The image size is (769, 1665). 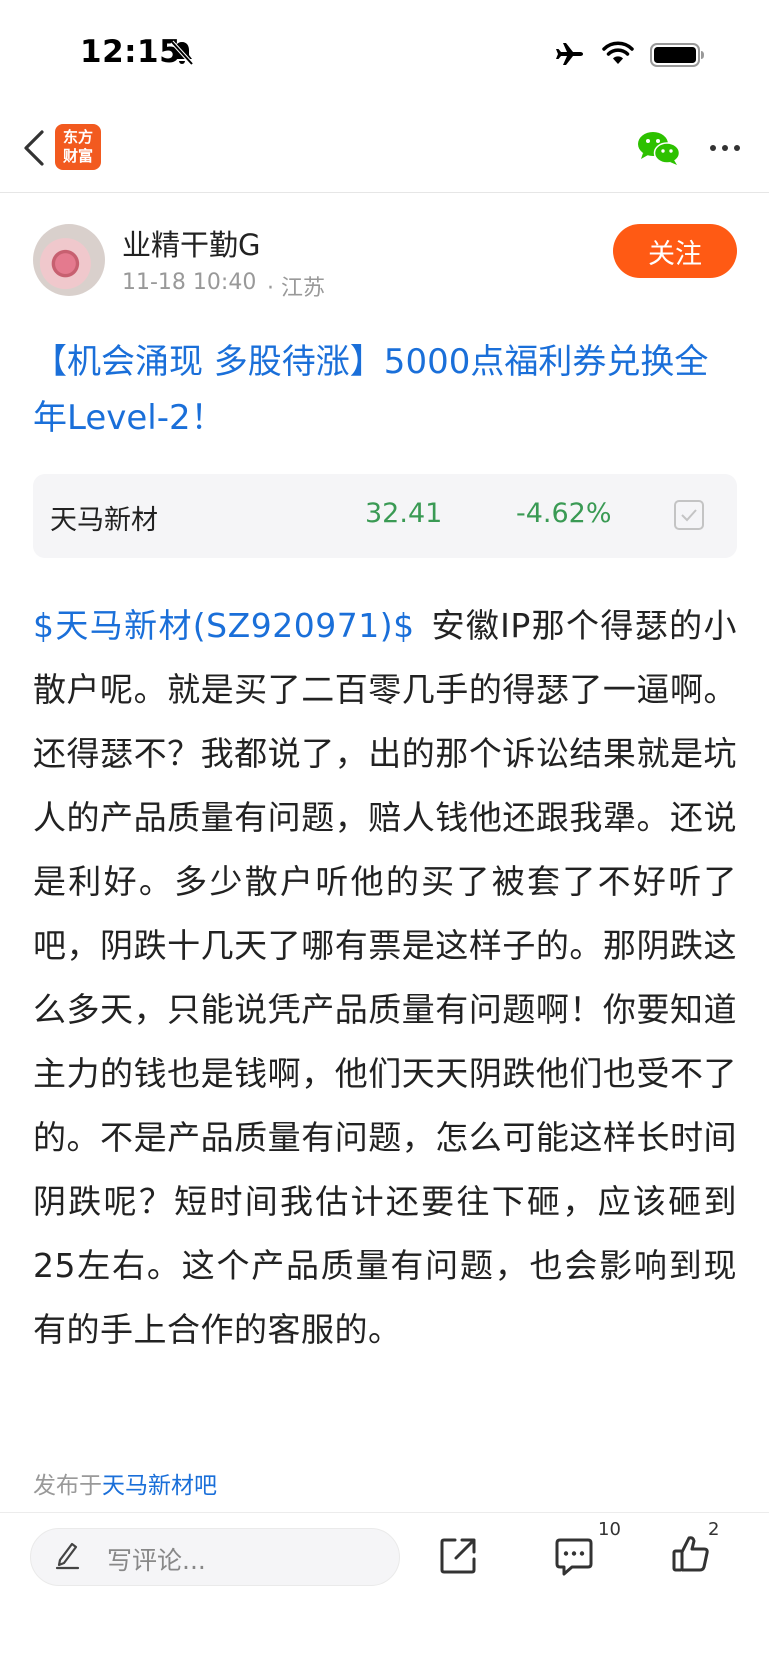 I want to click on share-icon, so click(x=458, y=1556).